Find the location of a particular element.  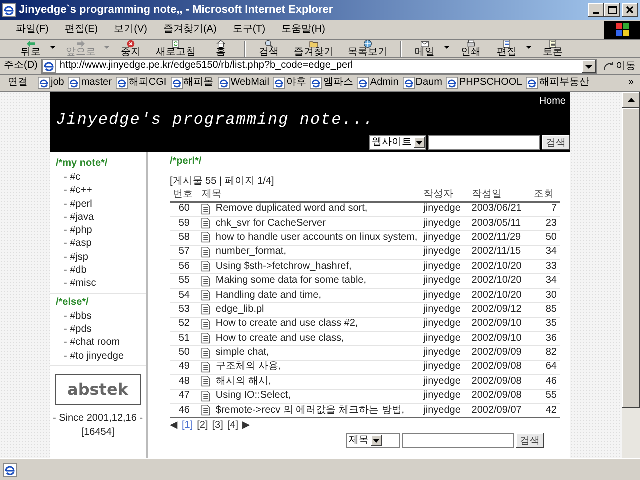

post-title: $remote->recv 의 에러값을 체크하는 방법, is located at coordinates (316, 410).